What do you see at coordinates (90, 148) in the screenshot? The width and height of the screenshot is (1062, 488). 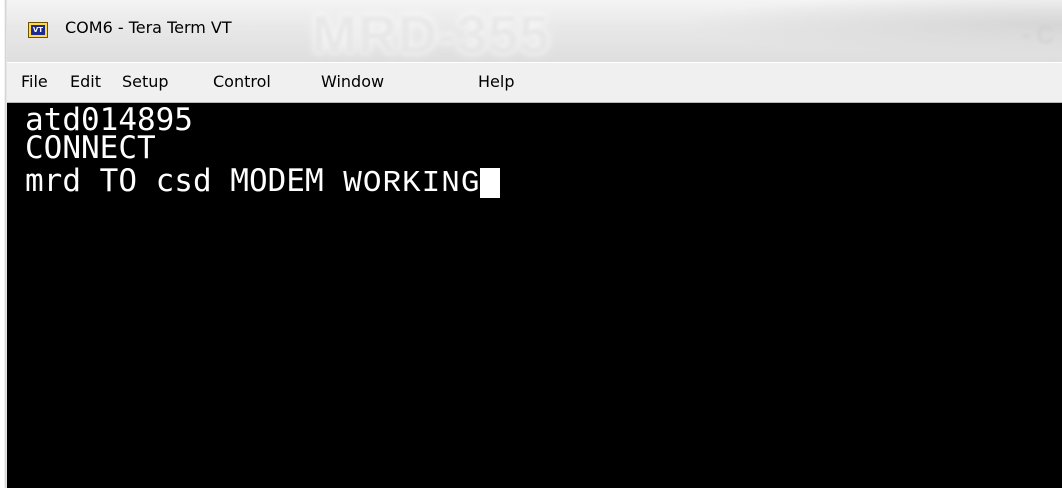 I see `terminal-line: CONNECT` at bounding box center [90, 148].